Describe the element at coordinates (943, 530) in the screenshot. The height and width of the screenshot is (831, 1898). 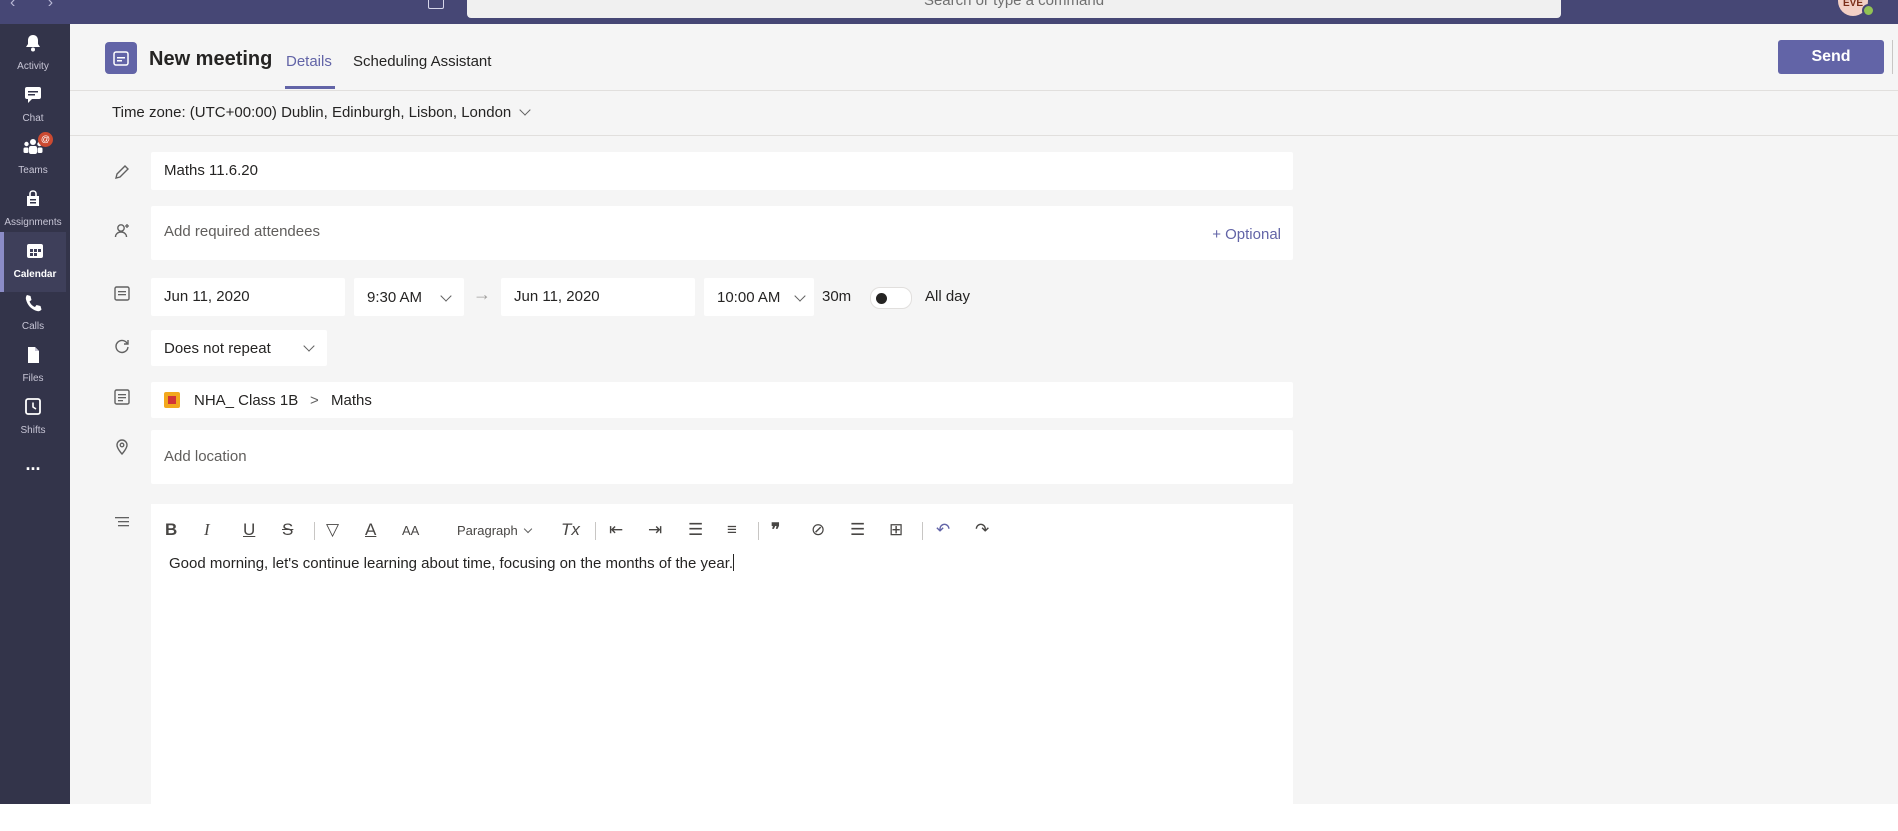
I see `undo-icon: ↶` at that location.